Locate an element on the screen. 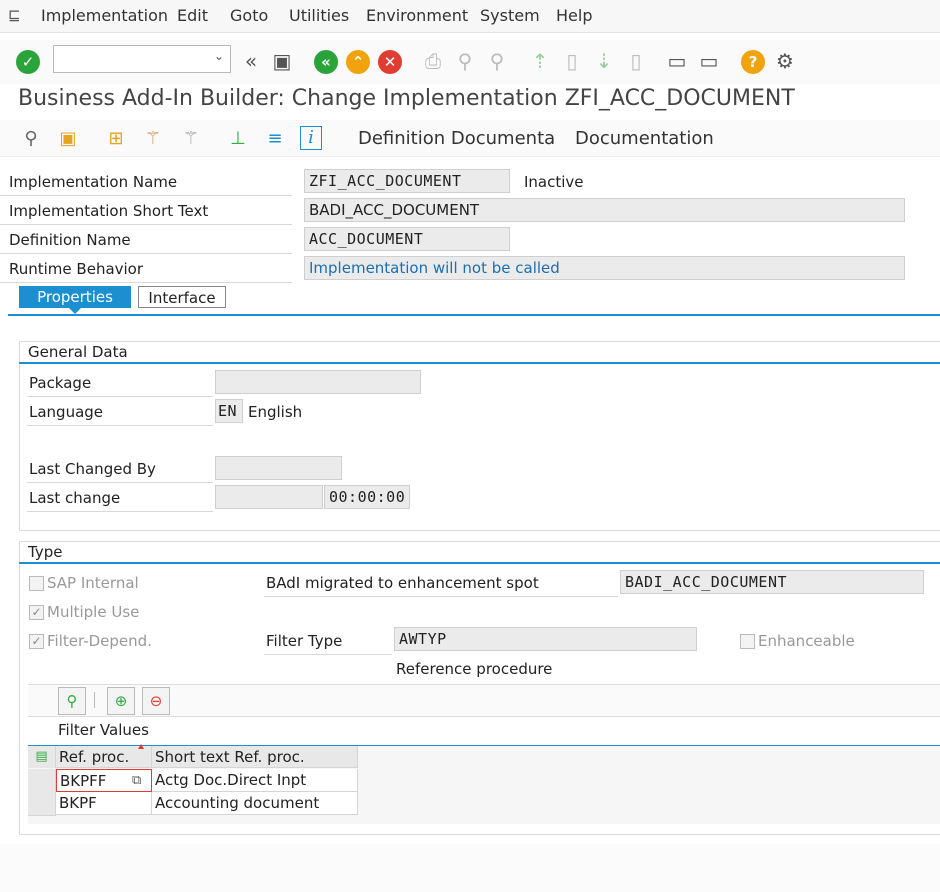  migrated-label: BAdI migrated to enhancement spot is located at coordinates (402, 583).